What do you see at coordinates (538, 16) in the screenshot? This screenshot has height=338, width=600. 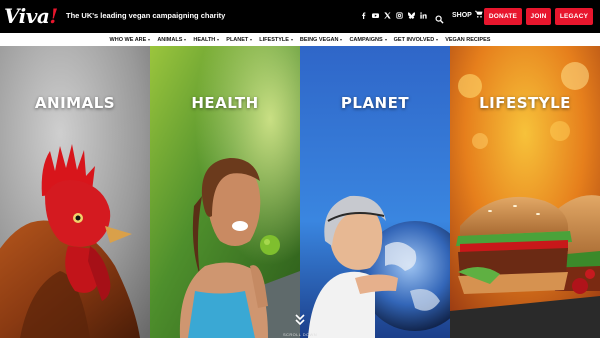 I see `join-button: JOIN` at bounding box center [538, 16].